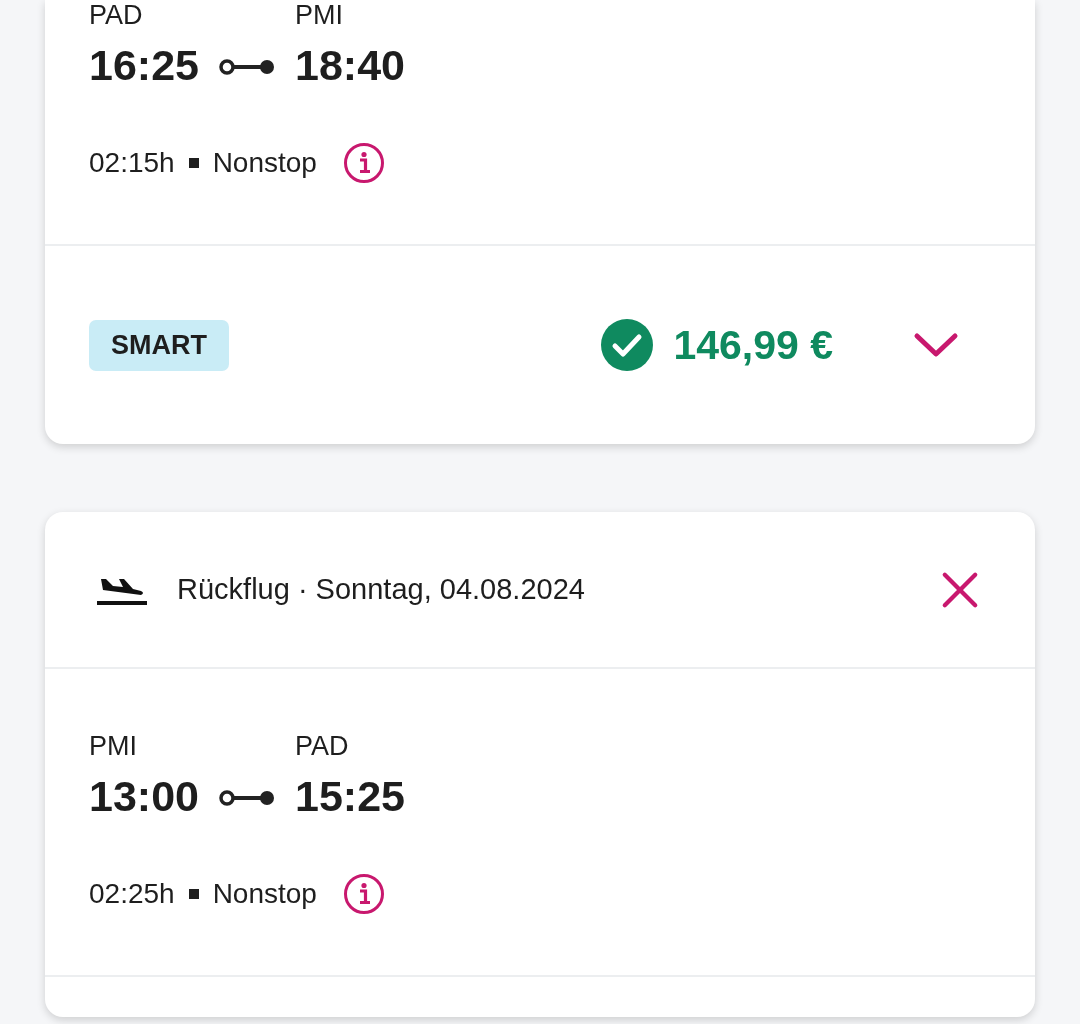 The image size is (1080, 1024). What do you see at coordinates (132, 163) in the screenshot?
I see `flight-duration: 02:15h` at bounding box center [132, 163].